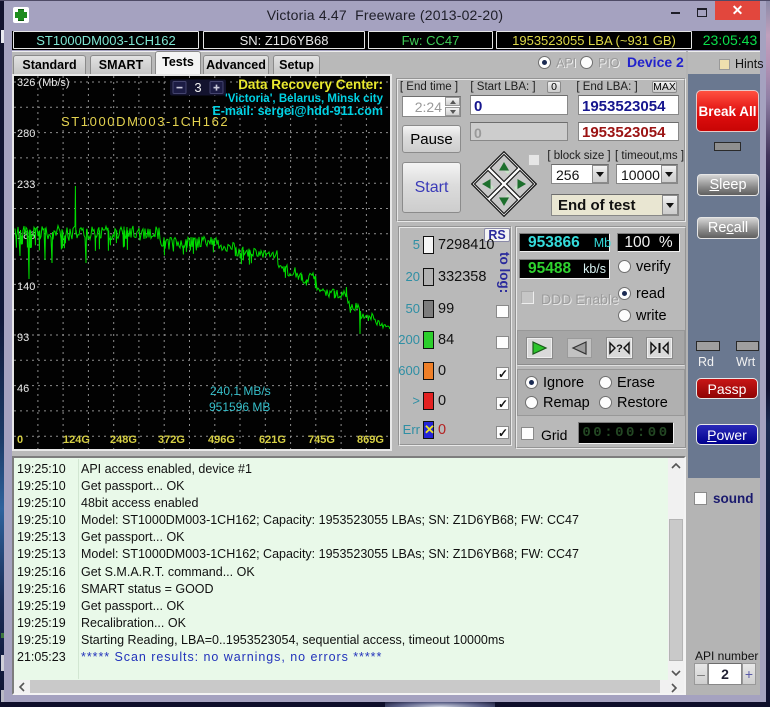  What do you see at coordinates (145, 121) in the screenshot?
I see `svg-text: ST1000DM003-1CH162` at bounding box center [145, 121].